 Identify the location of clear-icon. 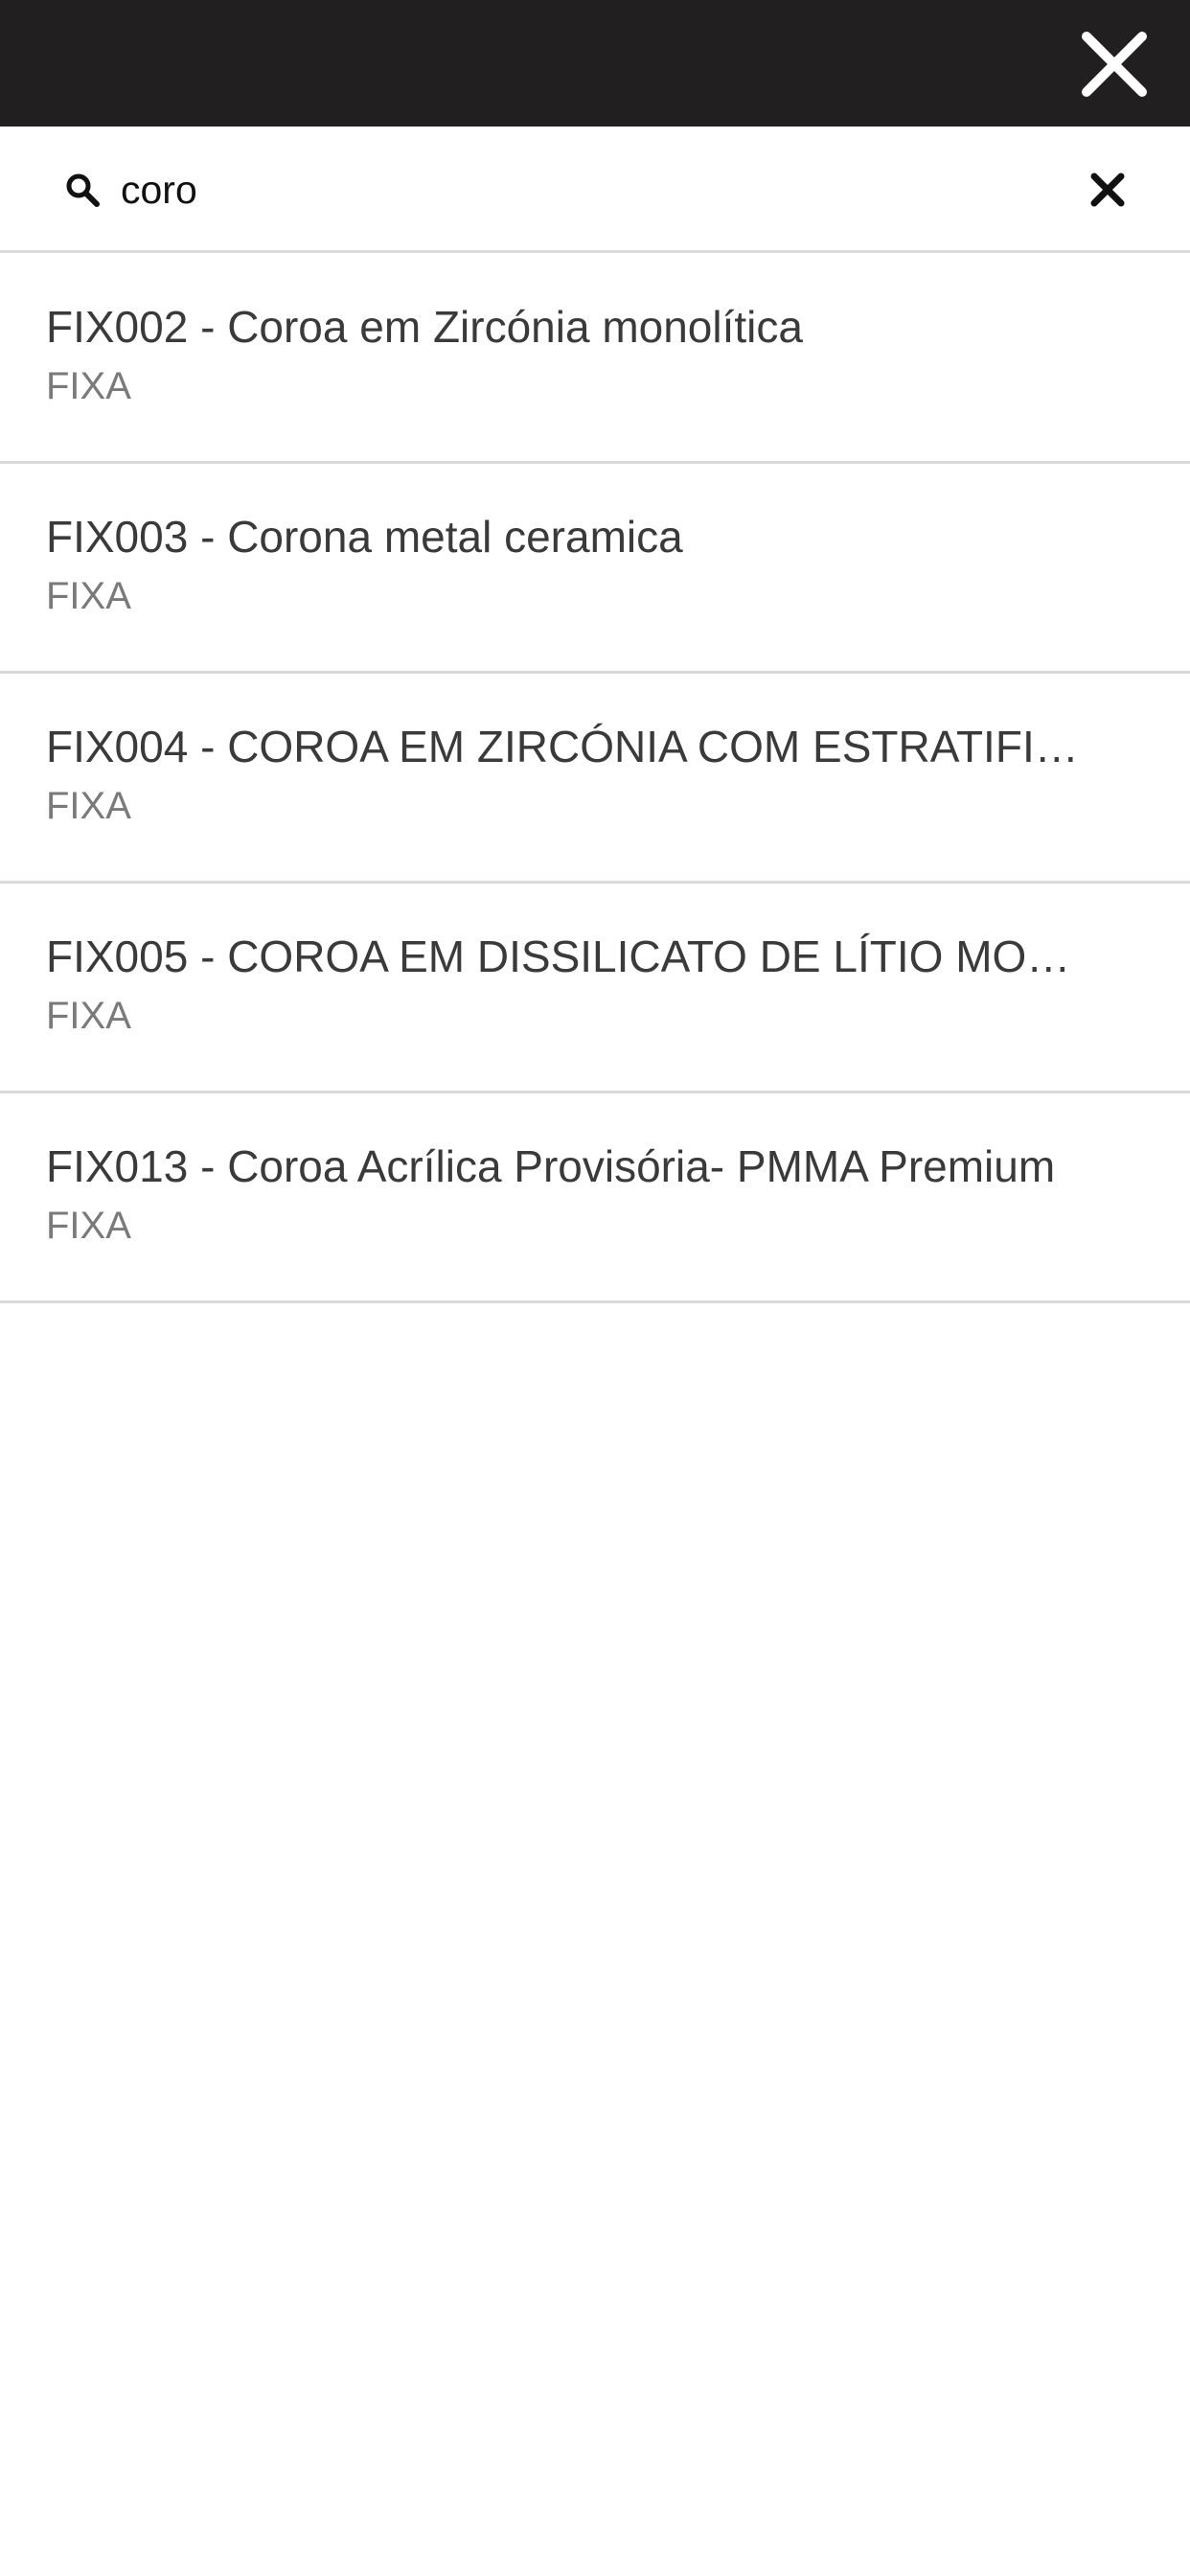
(1107, 189).